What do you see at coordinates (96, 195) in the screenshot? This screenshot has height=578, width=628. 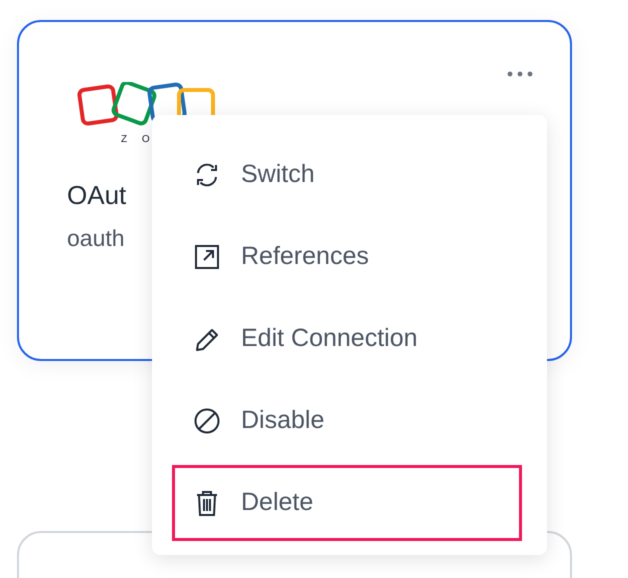 I see `connection-title: OAut` at bounding box center [96, 195].